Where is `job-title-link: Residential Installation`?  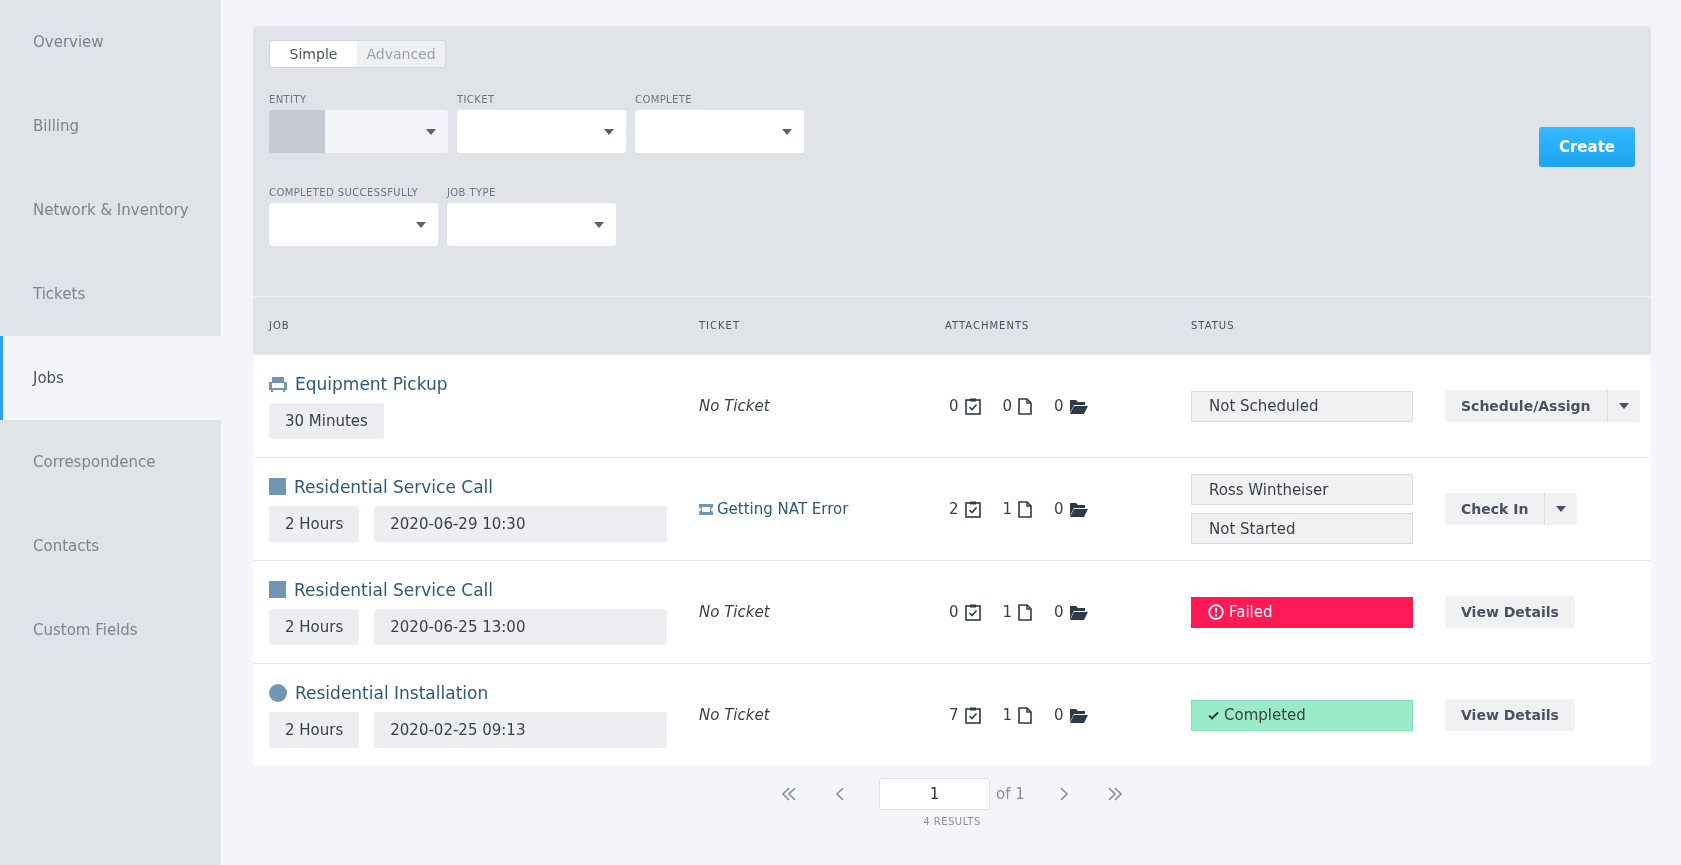
job-title-link: Residential Installation is located at coordinates (392, 692).